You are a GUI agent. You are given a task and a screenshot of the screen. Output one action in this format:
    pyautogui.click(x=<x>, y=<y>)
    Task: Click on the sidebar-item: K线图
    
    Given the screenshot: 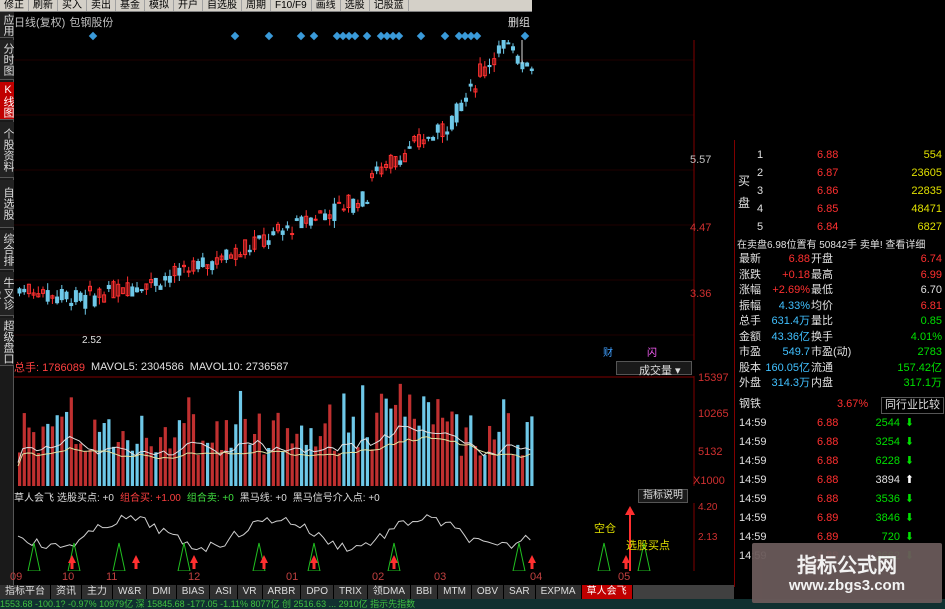 What is the action you would take?
    pyautogui.click(x=7, y=101)
    